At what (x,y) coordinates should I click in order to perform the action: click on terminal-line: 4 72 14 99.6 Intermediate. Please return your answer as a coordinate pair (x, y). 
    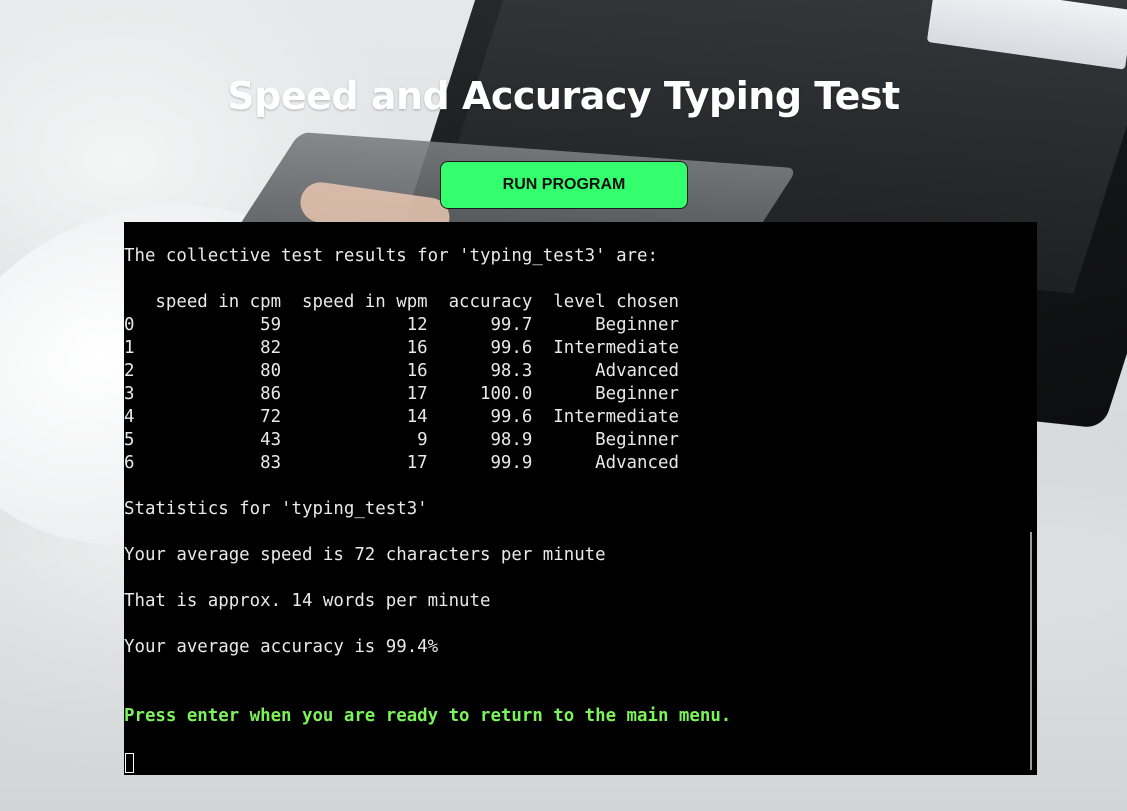
    Looking at the image, I should click on (401, 417).